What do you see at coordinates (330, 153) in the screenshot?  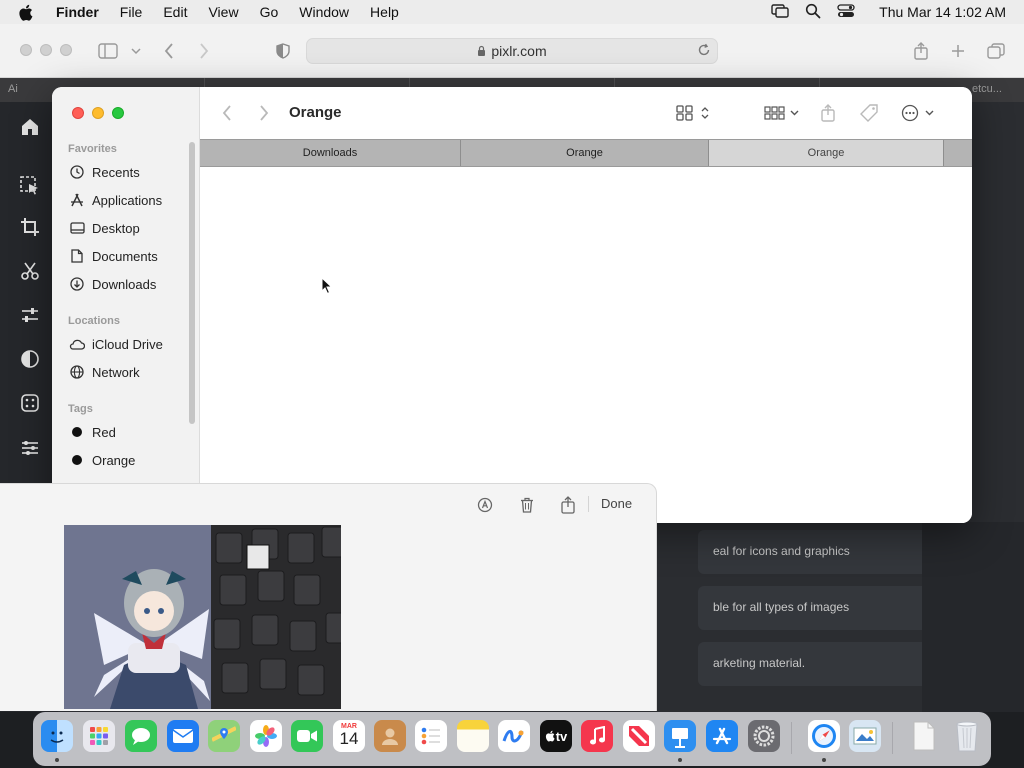 I see `tab-downloads: Downloads` at bounding box center [330, 153].